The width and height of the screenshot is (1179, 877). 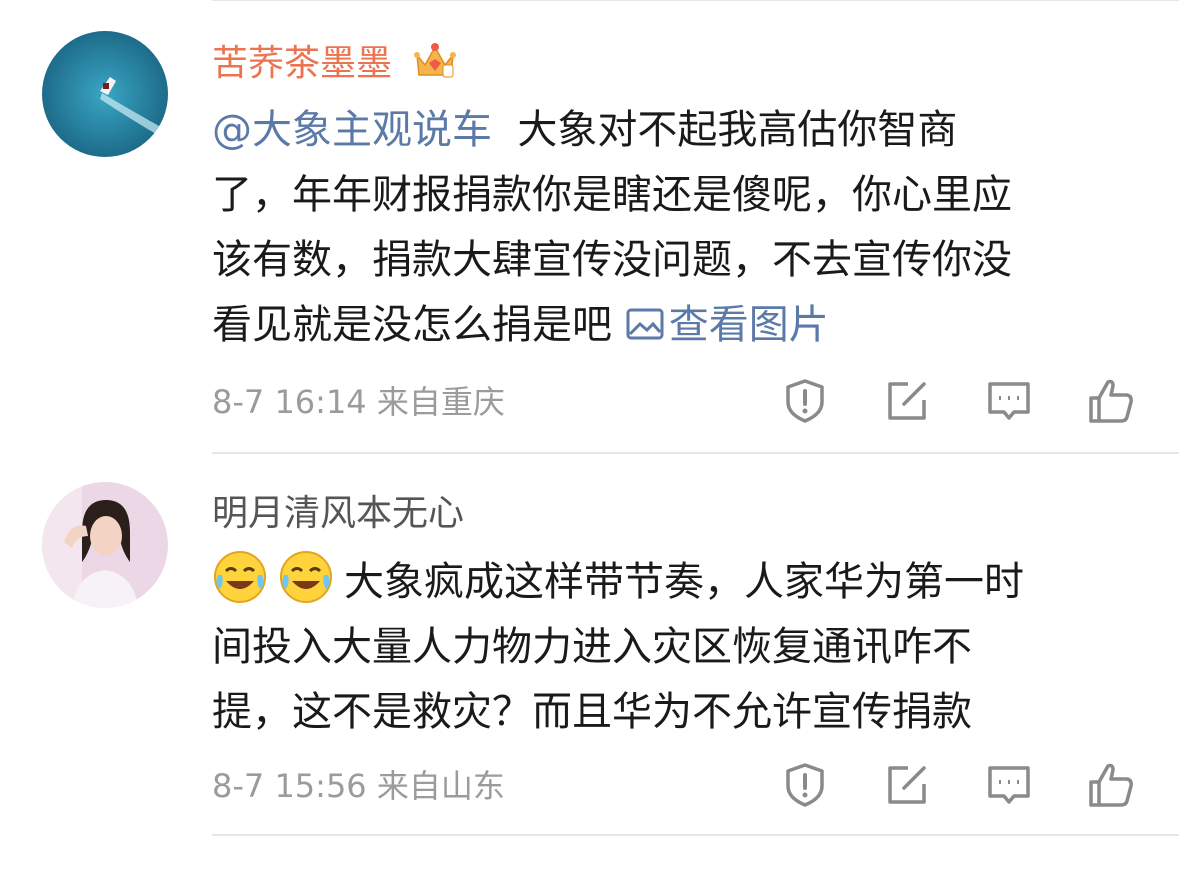 I want to click on username-text: 明月清风本无心, so click(x=338, y=513).